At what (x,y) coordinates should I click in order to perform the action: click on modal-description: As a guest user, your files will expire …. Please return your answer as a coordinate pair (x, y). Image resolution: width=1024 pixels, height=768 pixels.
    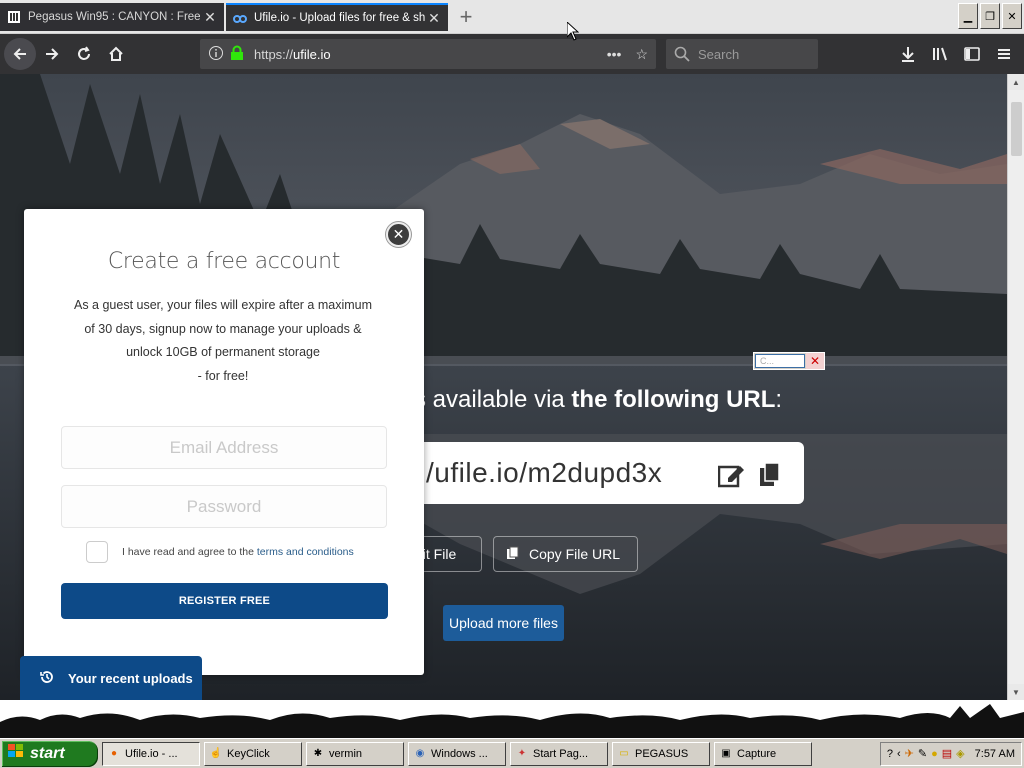
    Looking at the image, I should click on (223, 341).